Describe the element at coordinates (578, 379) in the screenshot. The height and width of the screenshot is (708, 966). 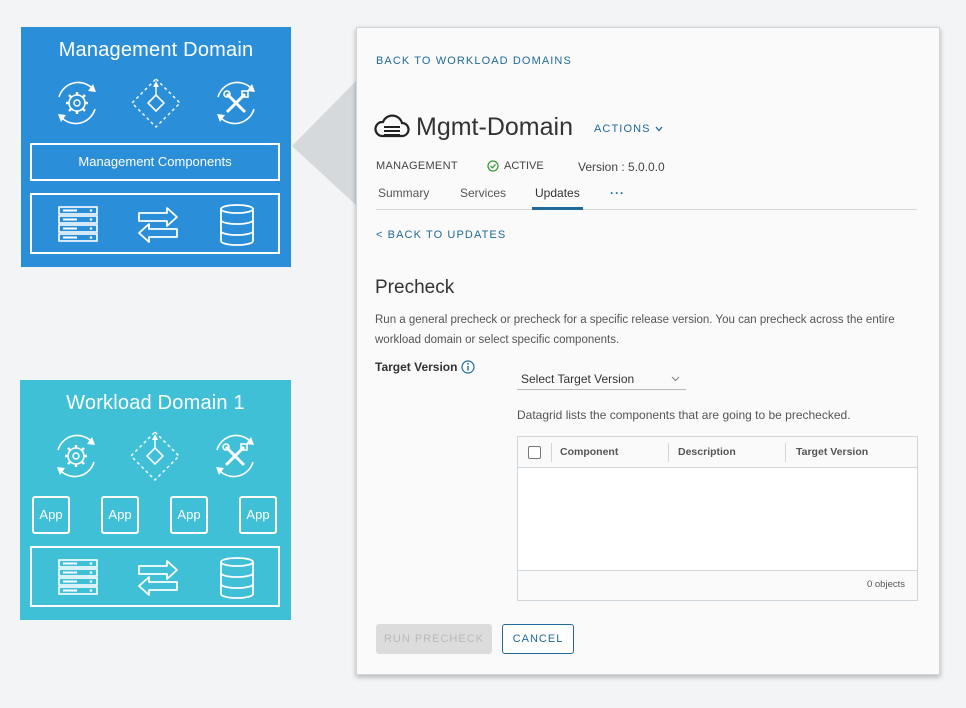
I see `select-placeholder: Select Target Version` at that location.